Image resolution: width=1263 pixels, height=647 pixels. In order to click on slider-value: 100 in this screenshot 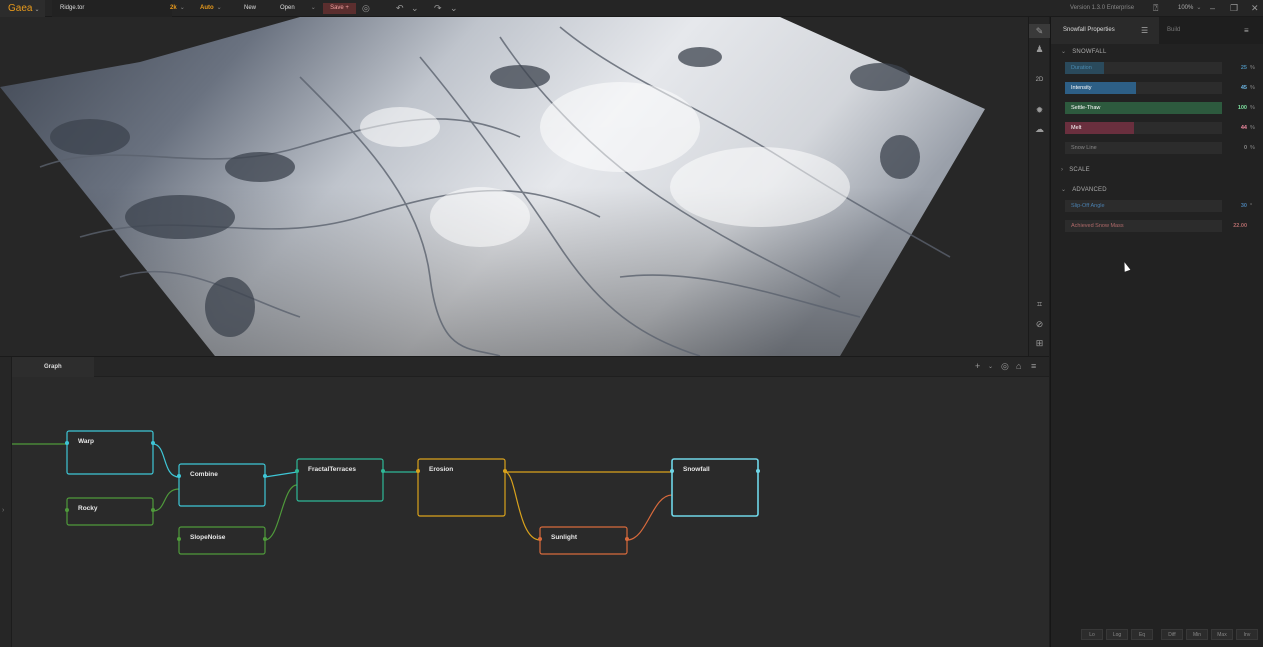, I will do `click(1237, 108)`.